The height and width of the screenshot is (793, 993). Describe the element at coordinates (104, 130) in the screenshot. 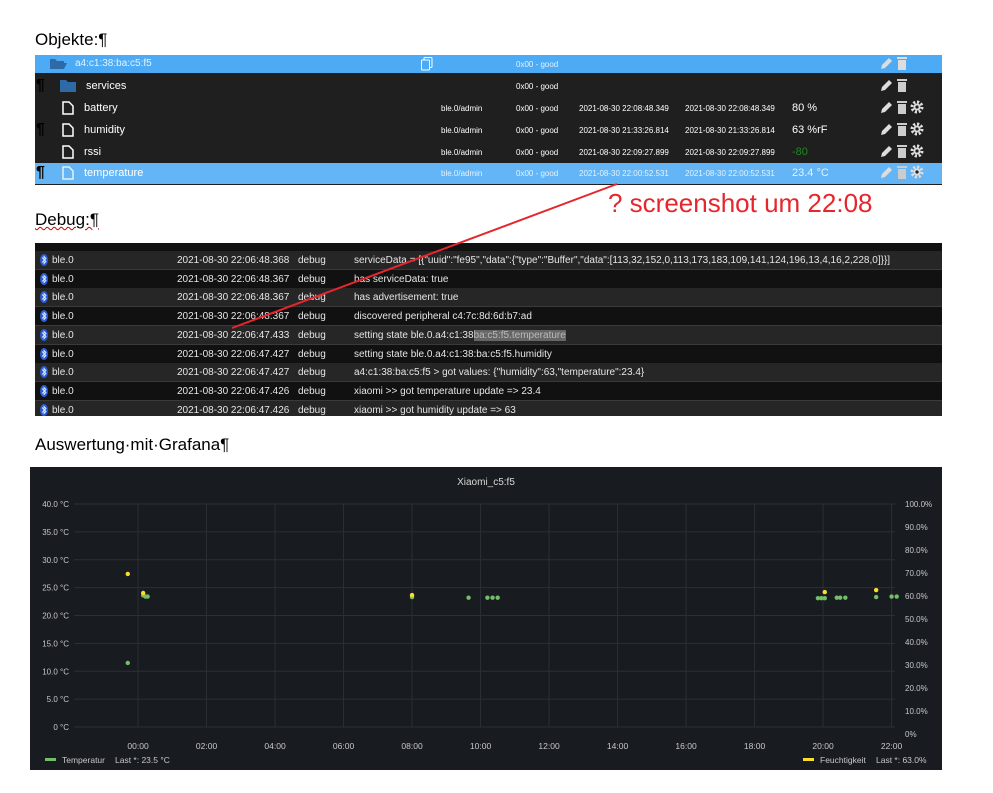

I see `object-name: humidity` at that location.